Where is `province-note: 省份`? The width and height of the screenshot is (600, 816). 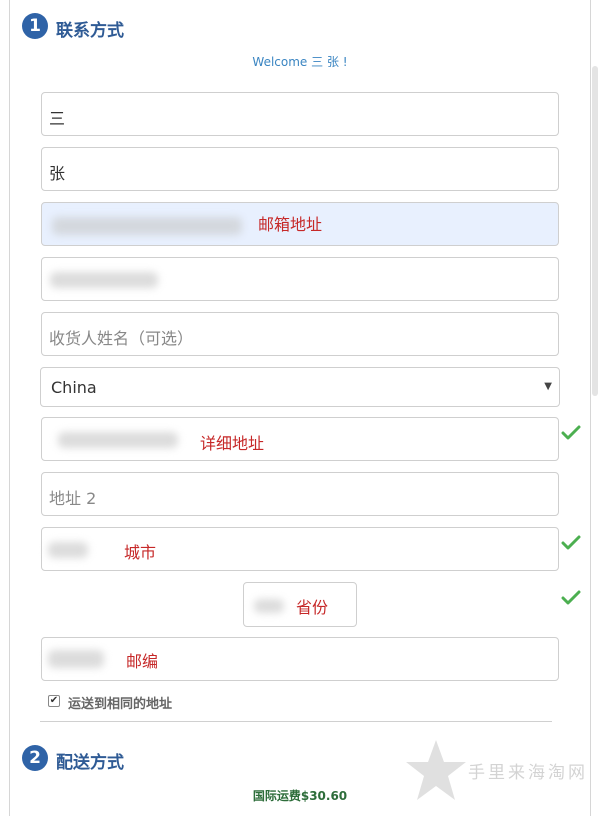 province-note: 省份 is located at coordinates (312, 607).